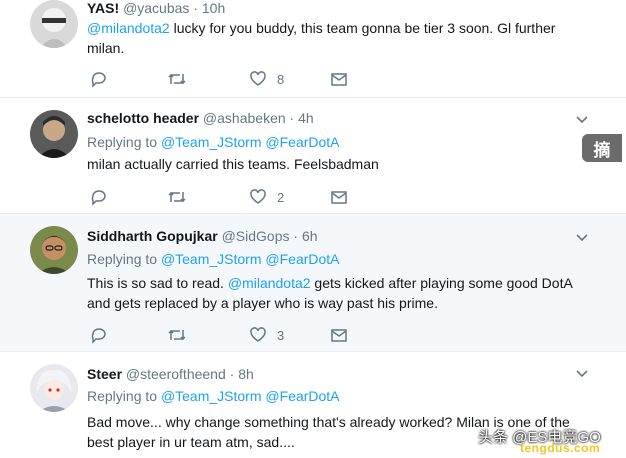 The image size is (626, 458). What do you see at coordinates (441, 283) in the screenshot?
I see `tweet-text-post: gets kicked after playing some good DotA` at bounding box center [441, 283].